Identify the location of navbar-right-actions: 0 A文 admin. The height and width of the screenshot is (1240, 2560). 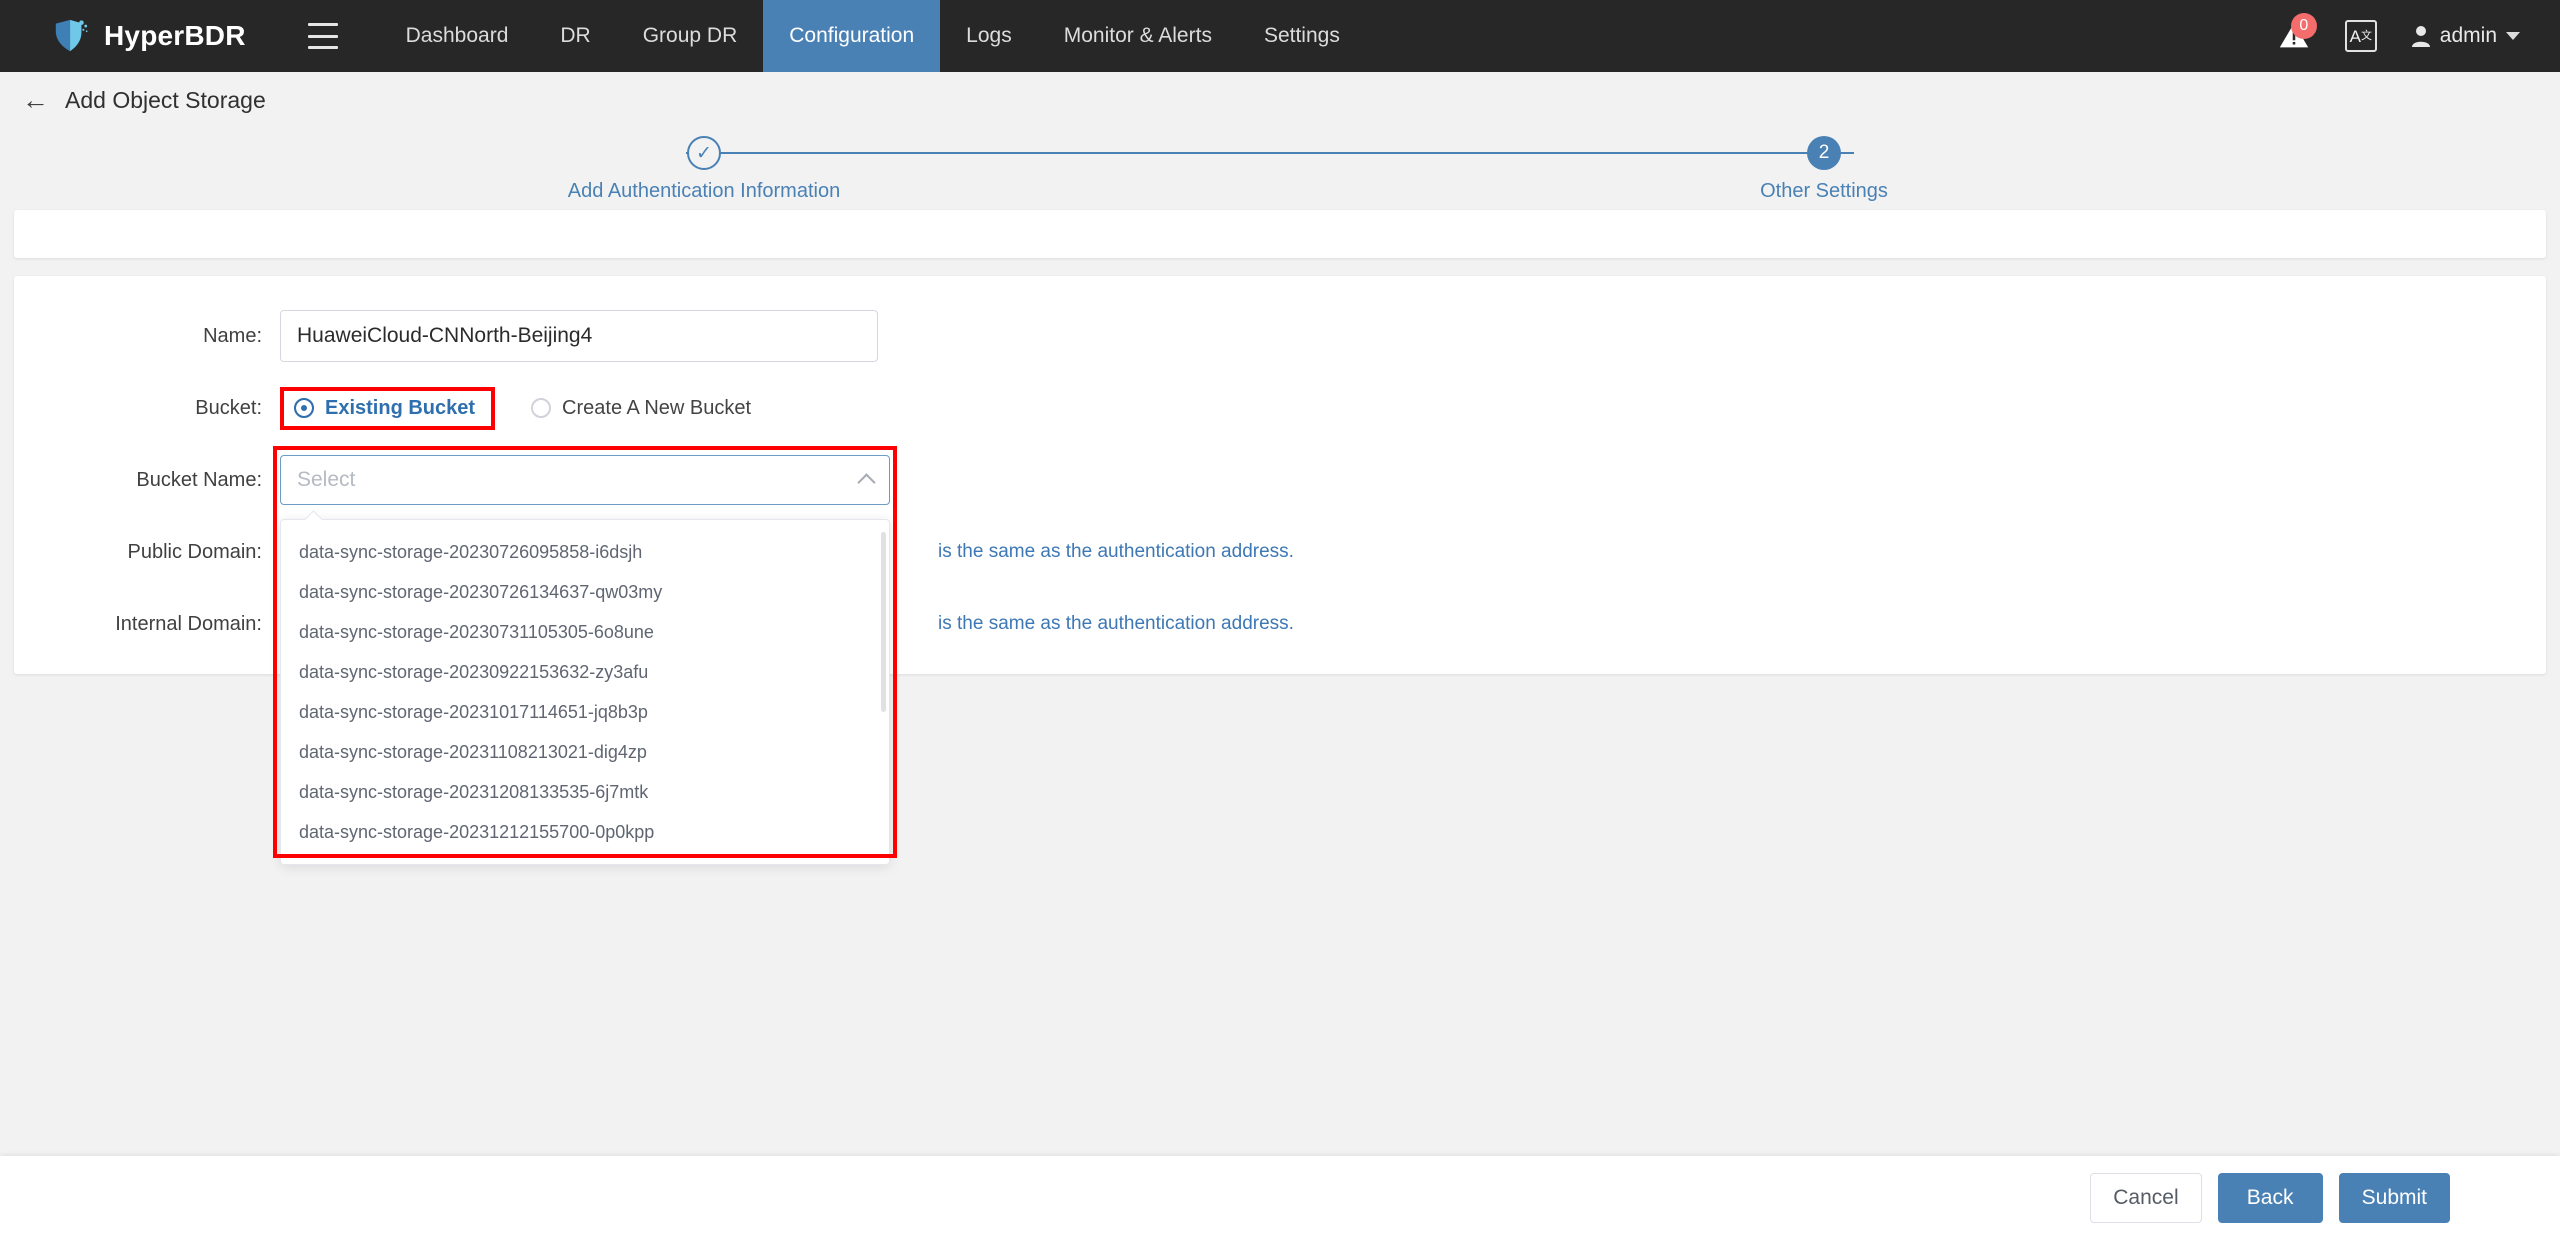
(2418, 33).